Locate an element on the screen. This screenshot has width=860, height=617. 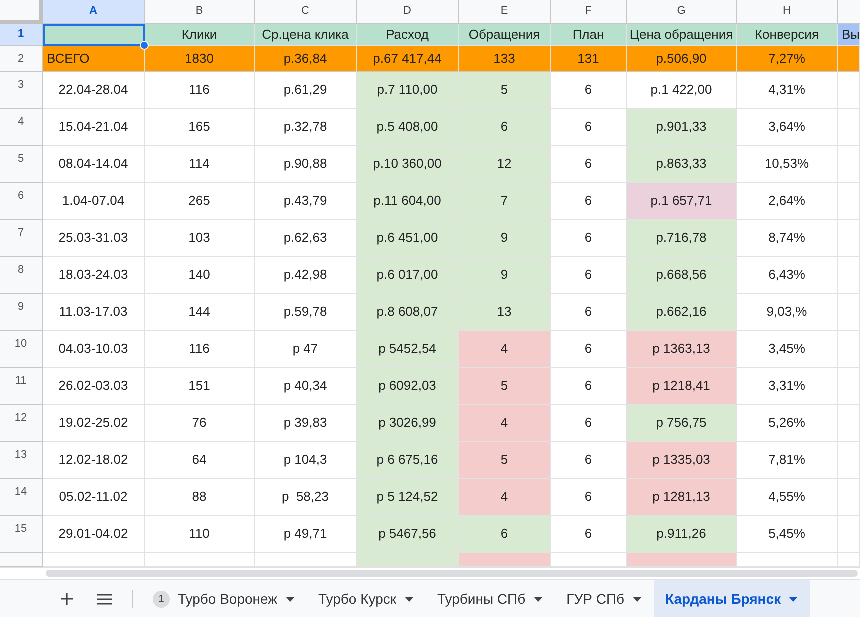
column-header: B is located at coordinates (200, 12).